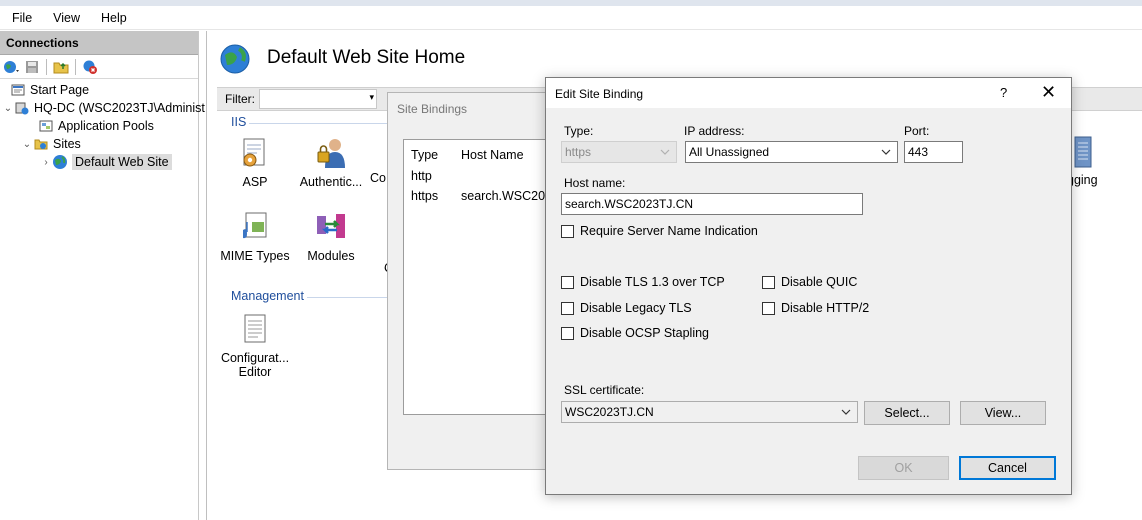 This screenshot has width=1142, height=520. Describe the element at coordinates (96, 126) in the screenshot. I see `tree-item-app-pools: Application Pools` at that location.